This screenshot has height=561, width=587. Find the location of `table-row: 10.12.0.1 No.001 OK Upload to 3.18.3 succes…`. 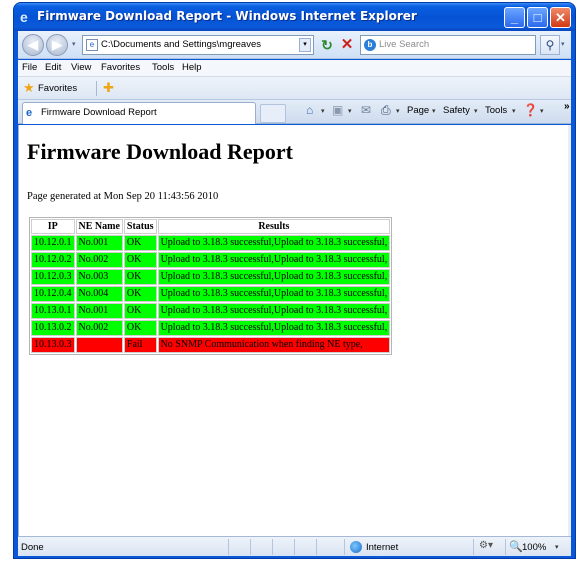

table-row: 10.12.0.1 No.001 OK Upload to 3.18.3 succes… is located at coordinates (211, 243).